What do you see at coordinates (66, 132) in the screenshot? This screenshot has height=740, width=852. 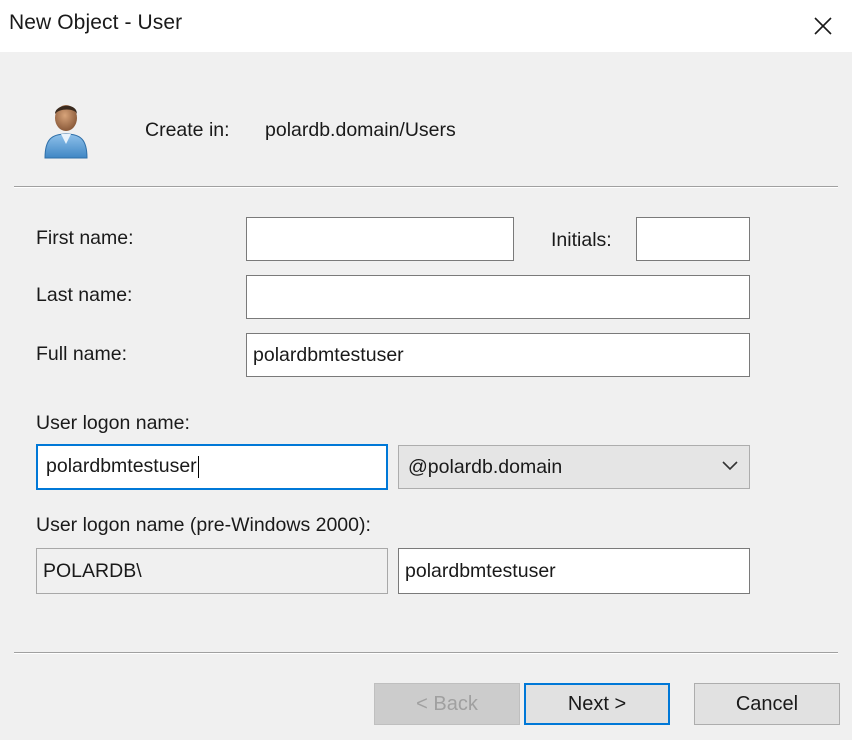 I see `user-icon` at bounding box center [66, 132].